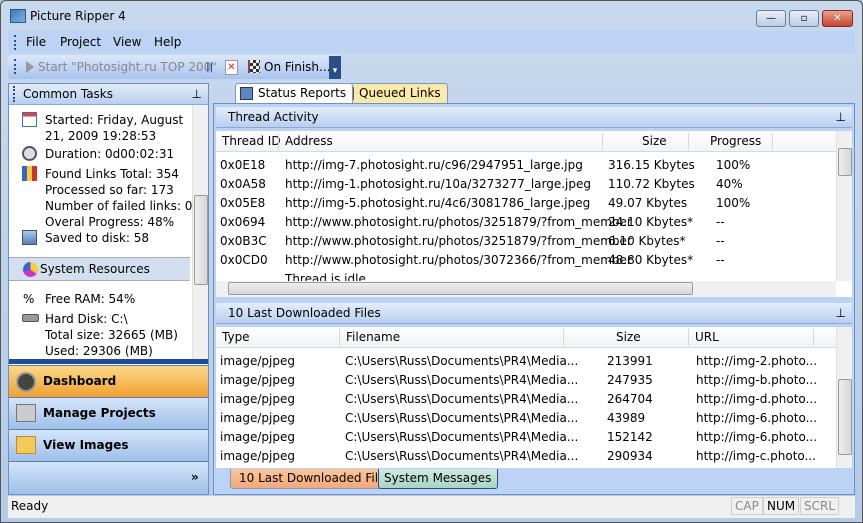  I want to click on cell: 43989, so click(626, 418).